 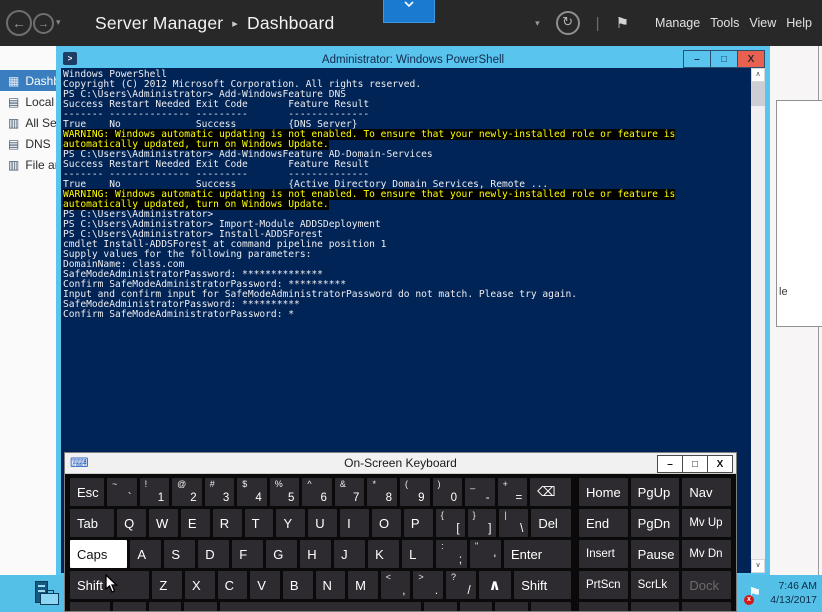 I want to click on key-0: ) 0, so click(x=447, y=492).